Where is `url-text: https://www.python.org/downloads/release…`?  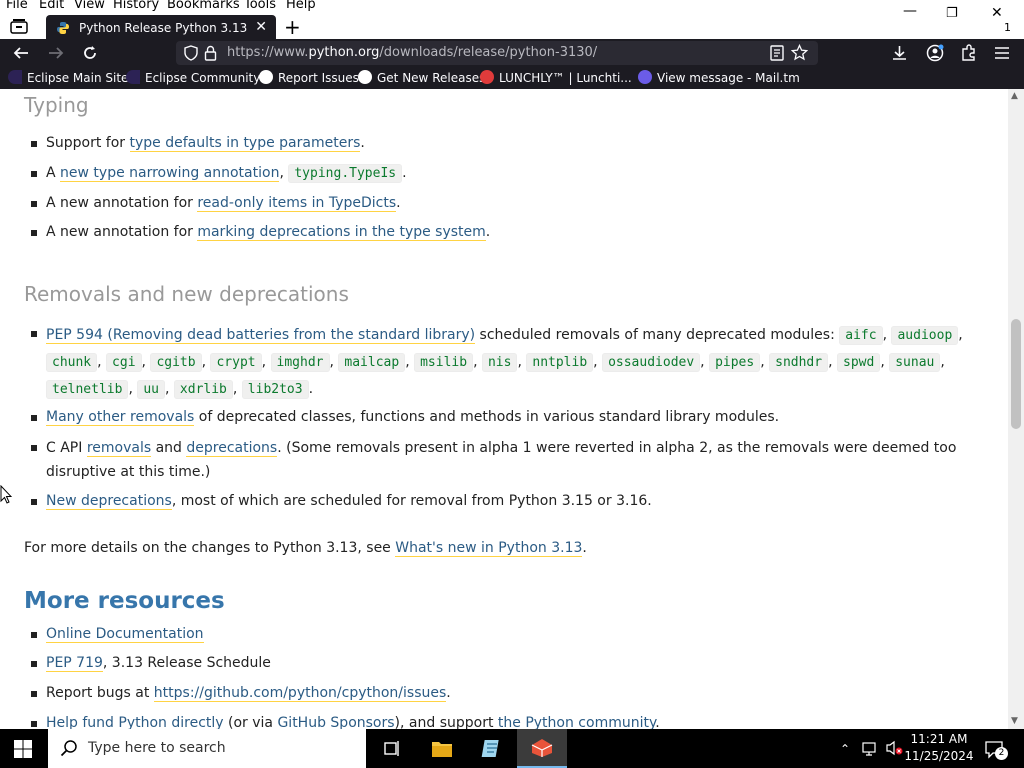
url-text: https://www.python.org/downloads/release… is located at coordinates (412, 53).